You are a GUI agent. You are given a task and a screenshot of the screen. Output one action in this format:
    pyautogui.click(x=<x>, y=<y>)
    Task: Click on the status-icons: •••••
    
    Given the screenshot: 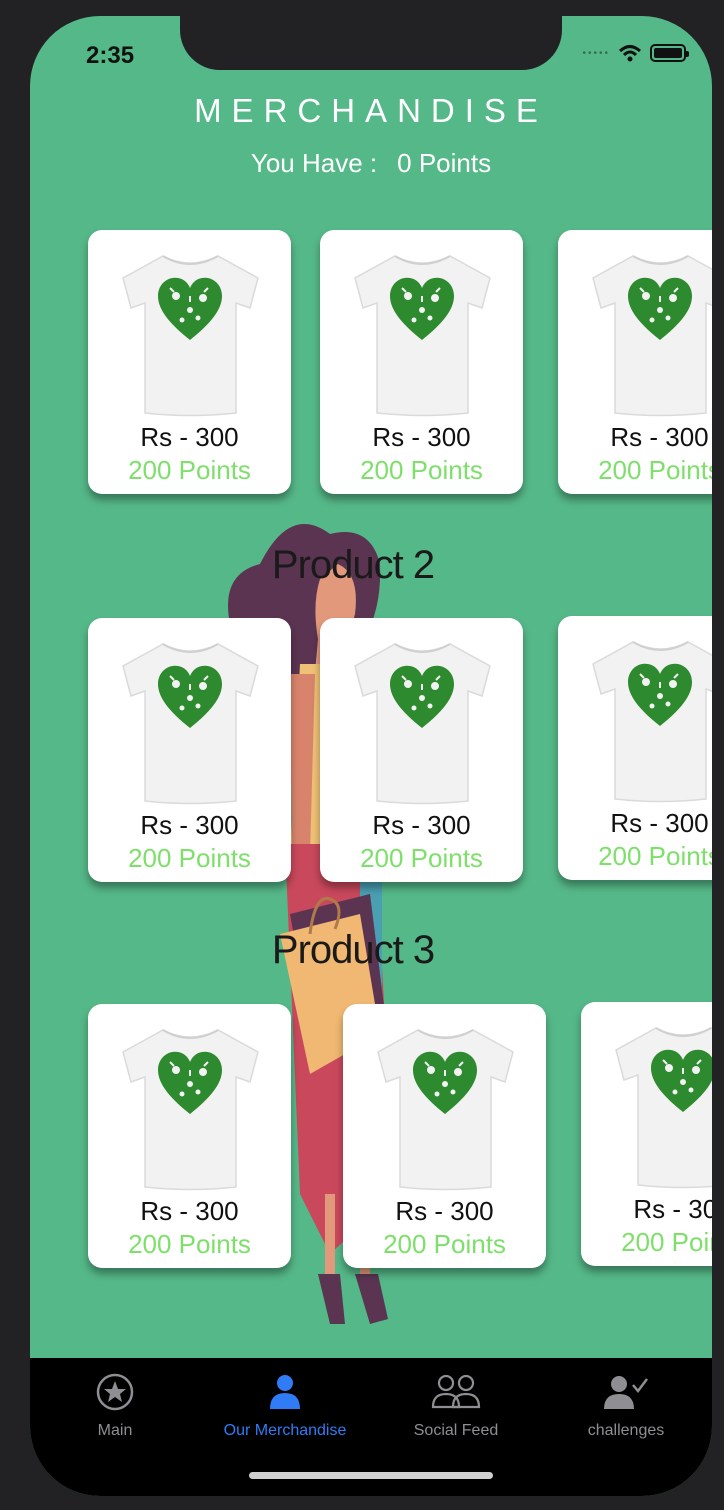 What is the action you would take?
    pyautogui.click(x=635, y=53)
    